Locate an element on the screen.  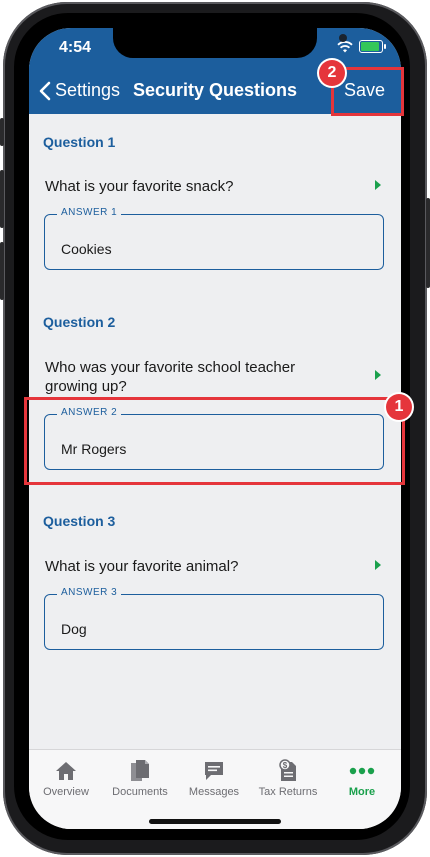
status-icons is located at coordinates (361, 46).